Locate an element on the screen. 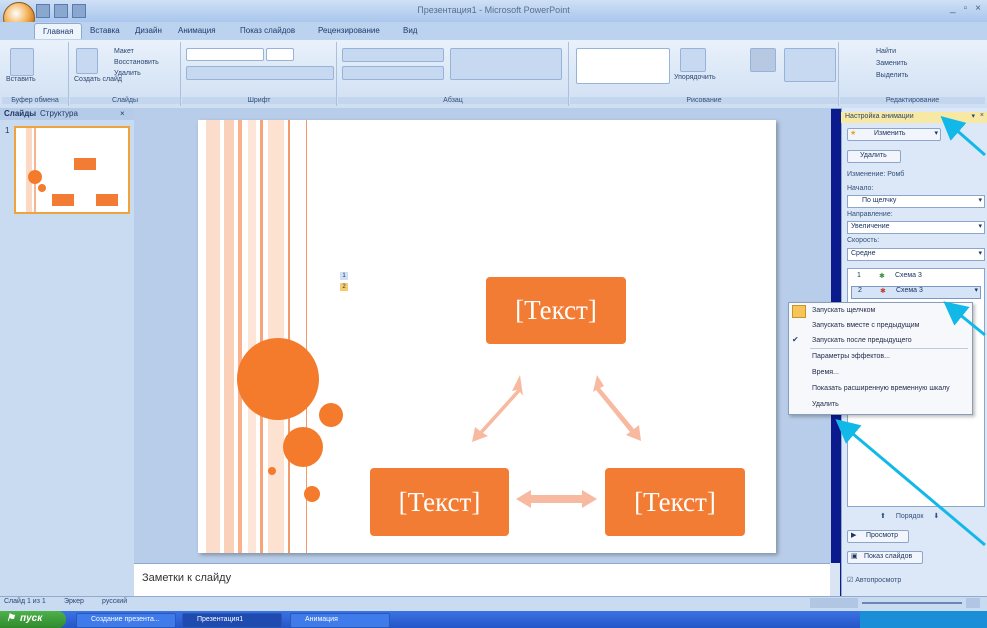 The height and width of the screenshot is (628, 987). group-label-editing: Редактирование is located at coordinates (912, 100).